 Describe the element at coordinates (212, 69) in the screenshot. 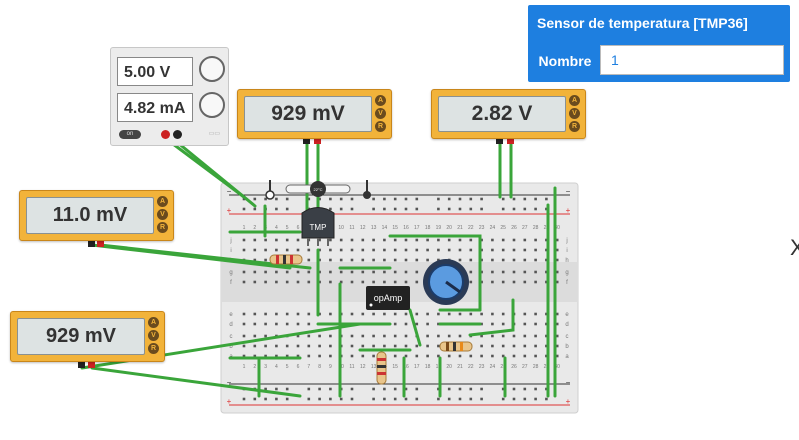

I see `voltage-dial` at that location.